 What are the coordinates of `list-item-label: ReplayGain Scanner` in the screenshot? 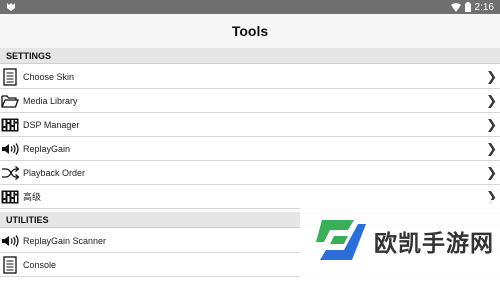 It's located at (65, 240).